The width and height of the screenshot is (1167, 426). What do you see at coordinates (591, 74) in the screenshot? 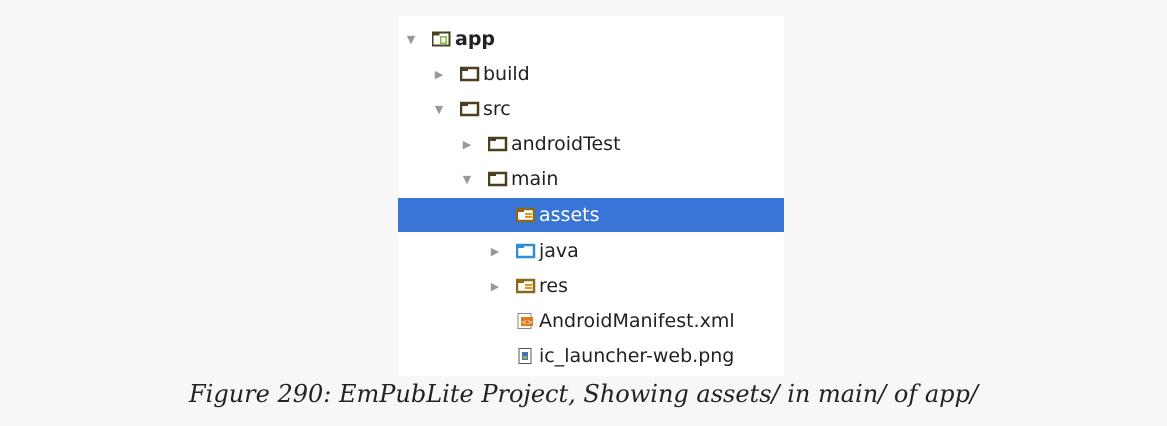
I see `tree-item-build: ▶ build` at bounding box center [591, 74].